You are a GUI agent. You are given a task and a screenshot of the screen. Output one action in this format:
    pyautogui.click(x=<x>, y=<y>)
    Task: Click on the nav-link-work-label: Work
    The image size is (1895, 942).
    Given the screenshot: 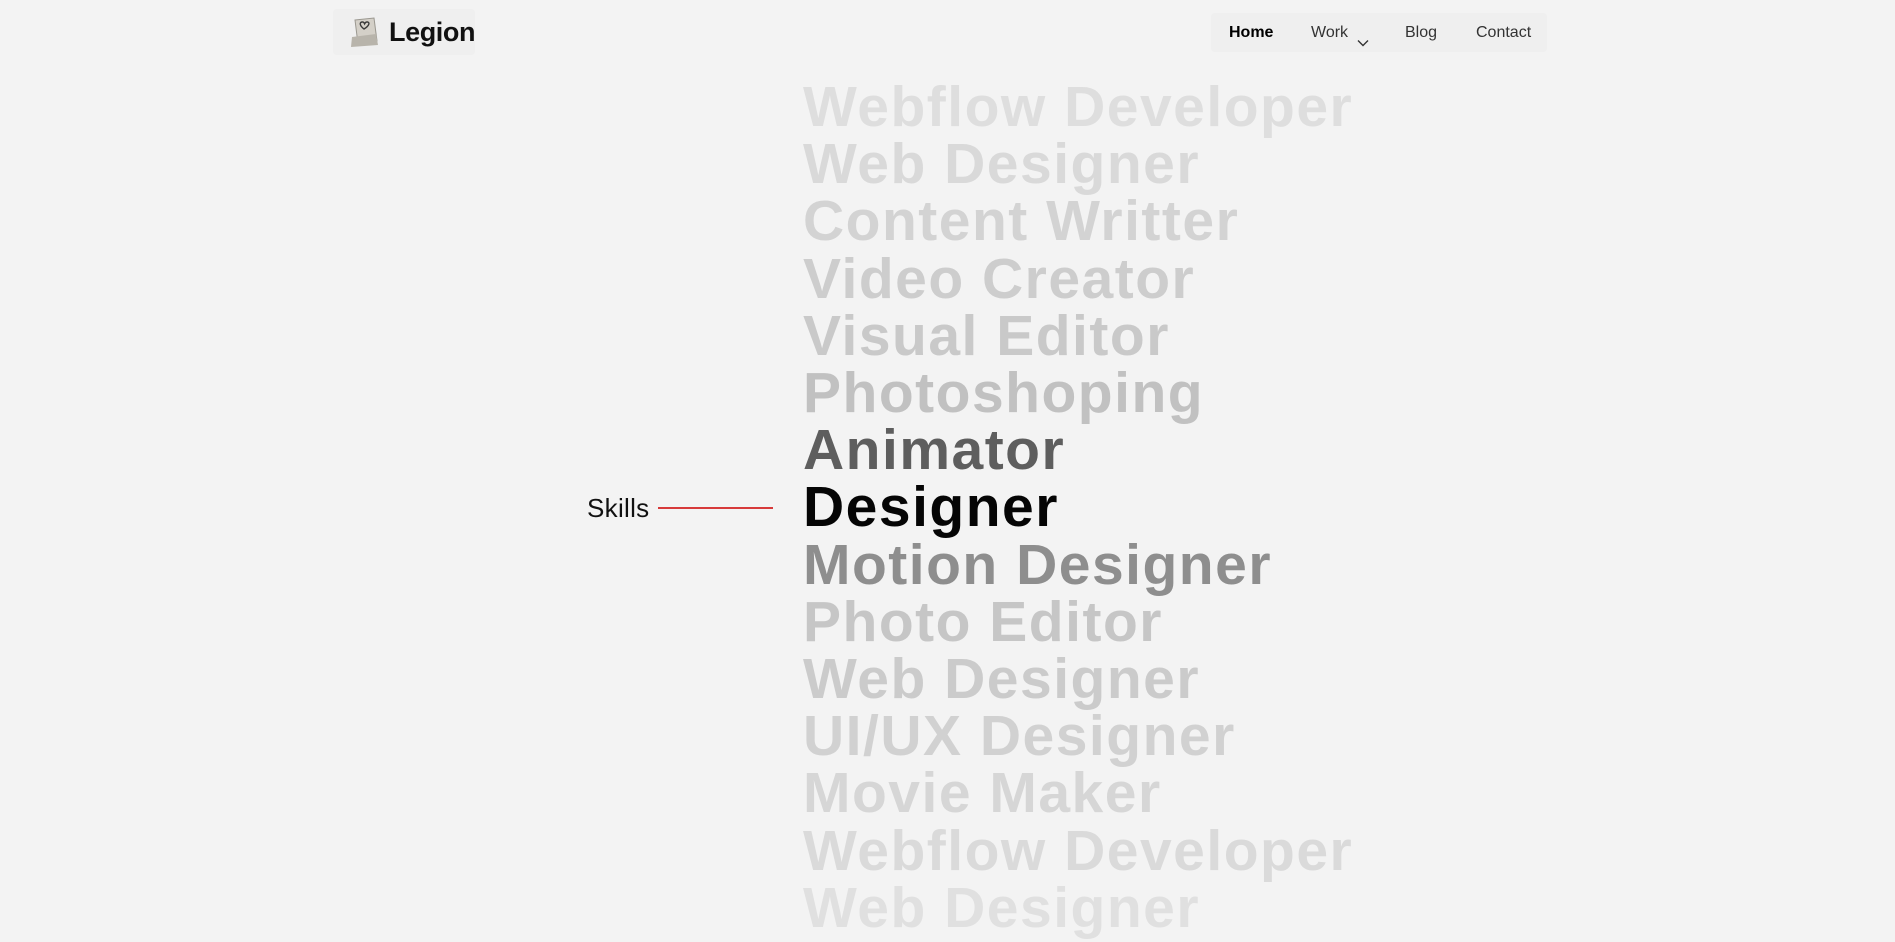 What is the action you would take?
    pyautogui.click(x=1330, y=32)
    